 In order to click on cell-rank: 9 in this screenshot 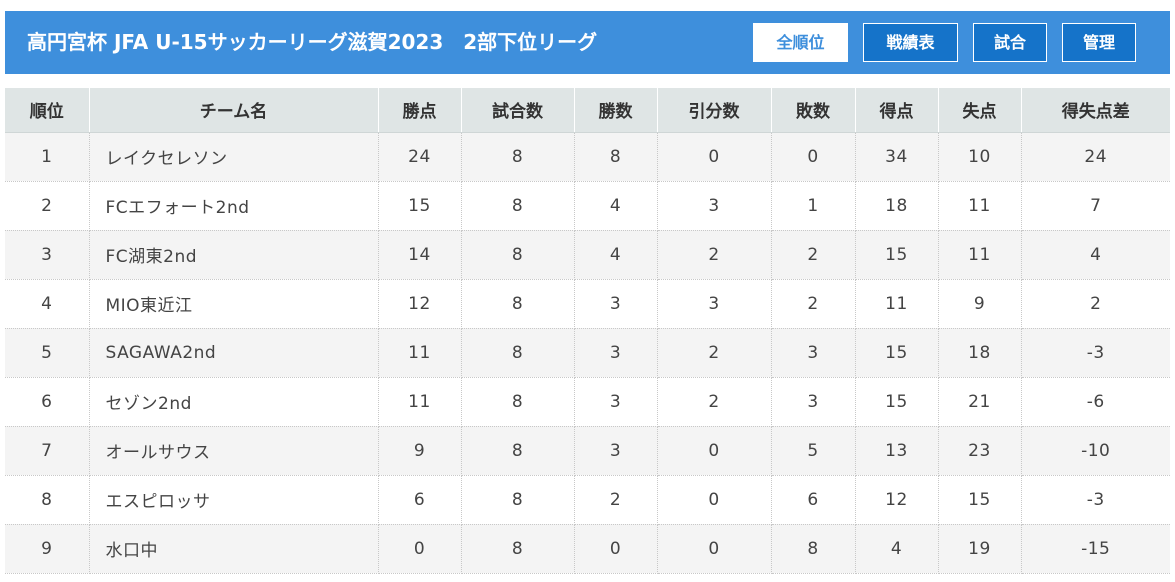, I will do `click(47, 549)`.